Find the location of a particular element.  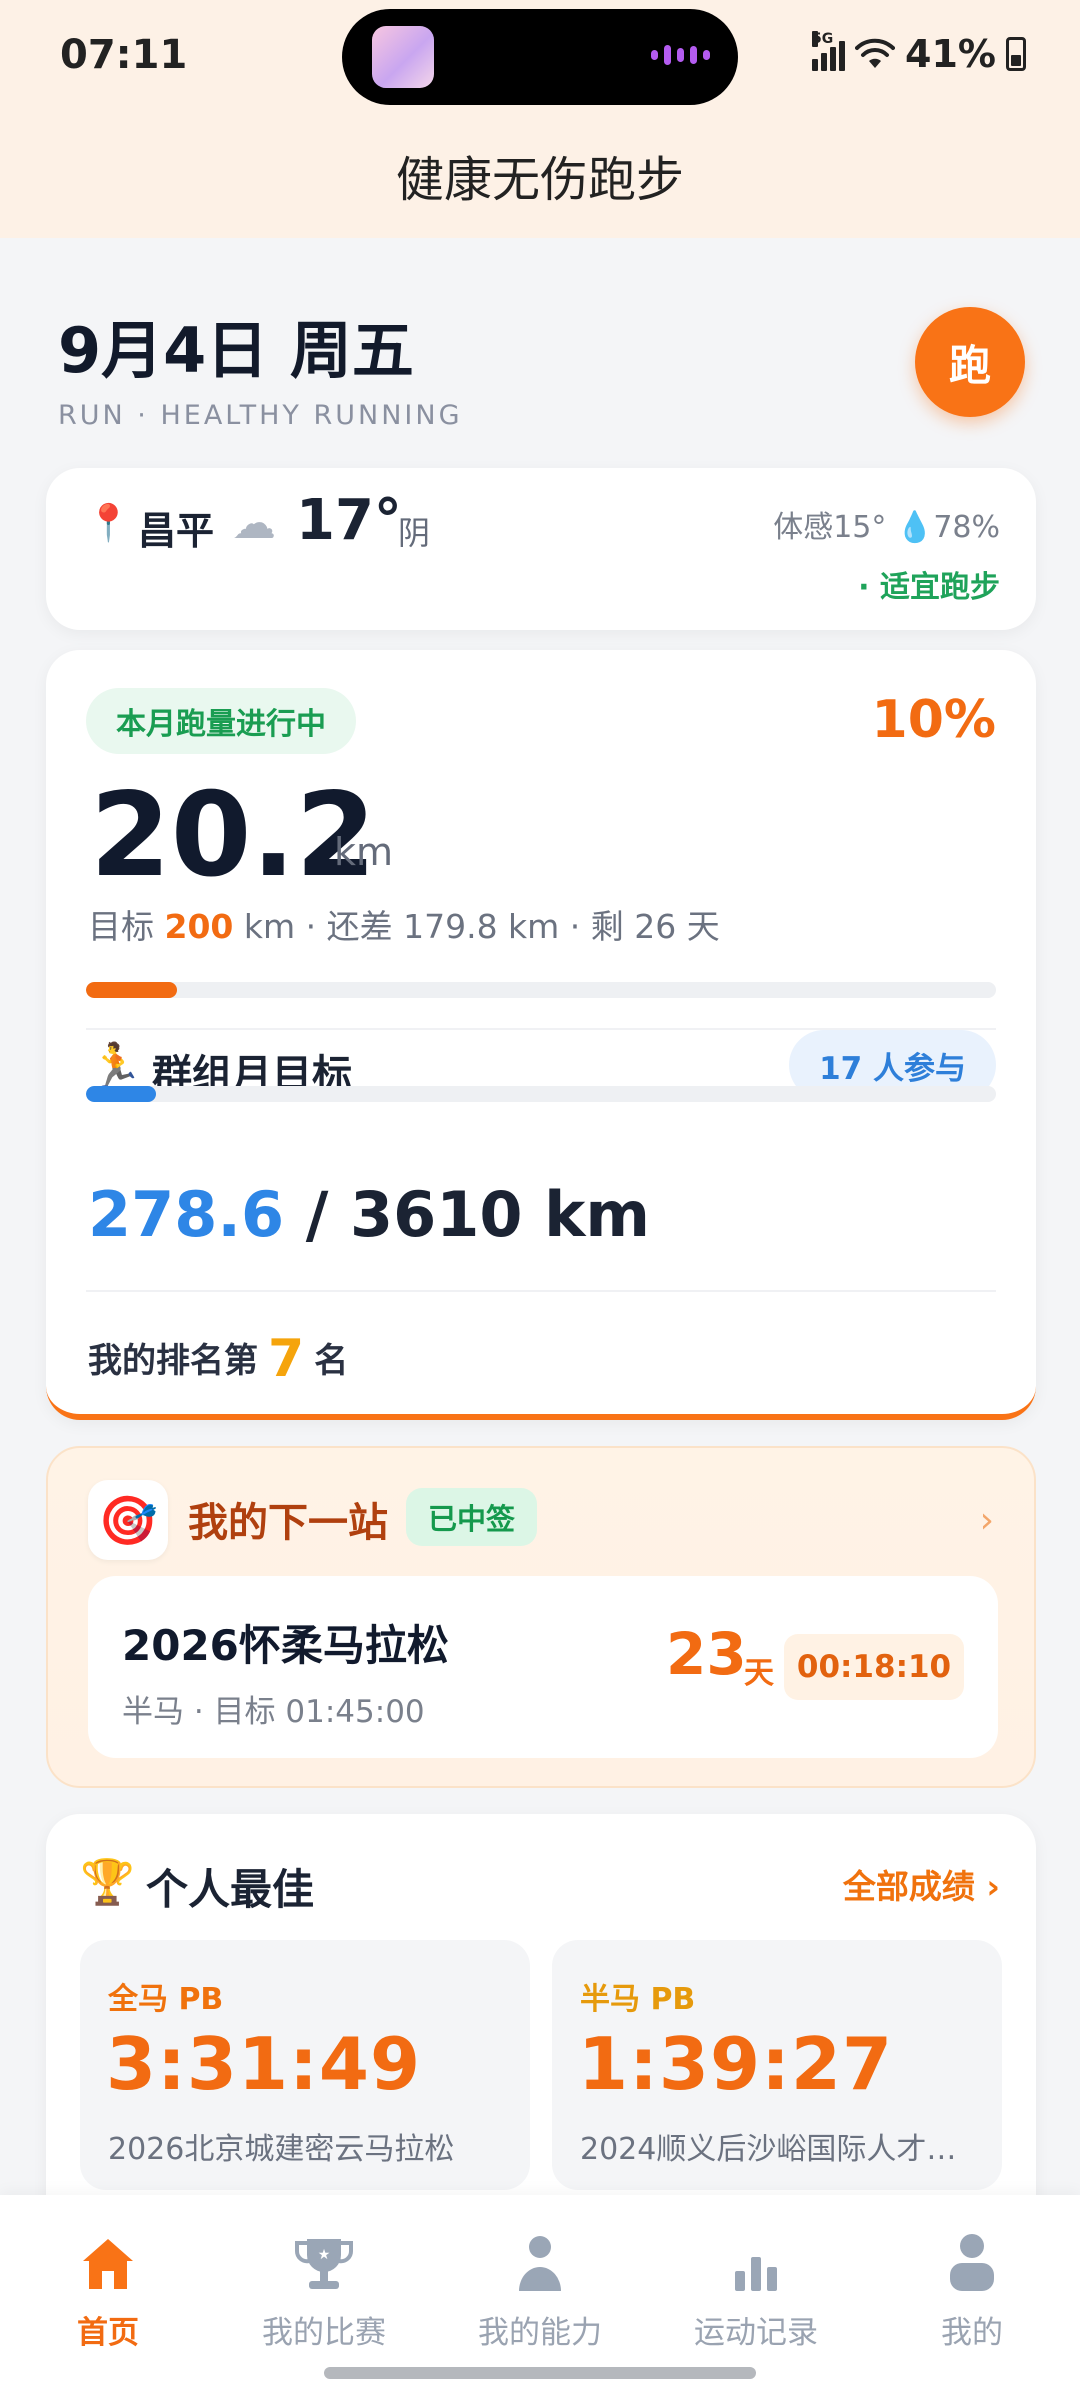

page-title: 健康无伤跑步 is located at coordinates (539, 180).